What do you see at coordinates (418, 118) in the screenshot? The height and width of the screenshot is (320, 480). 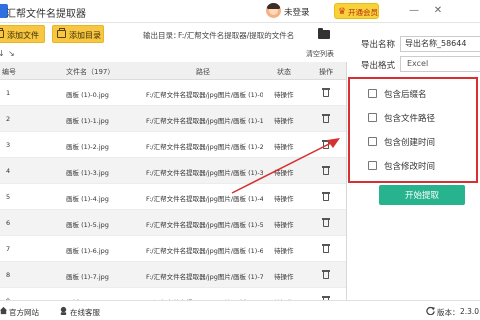 I see `option-include-path: 包含文件路径` at bounding box center [418, 118].